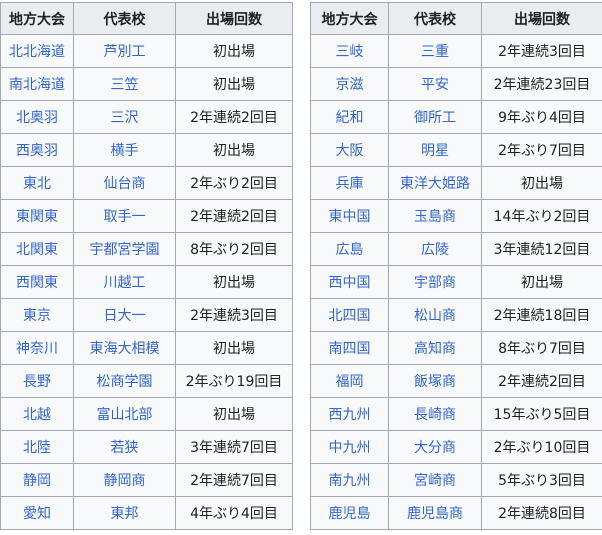 This screenshot has width=602, height=535. I want to click on appearance-count: 5年ぶり3回目, so click(541, 480).